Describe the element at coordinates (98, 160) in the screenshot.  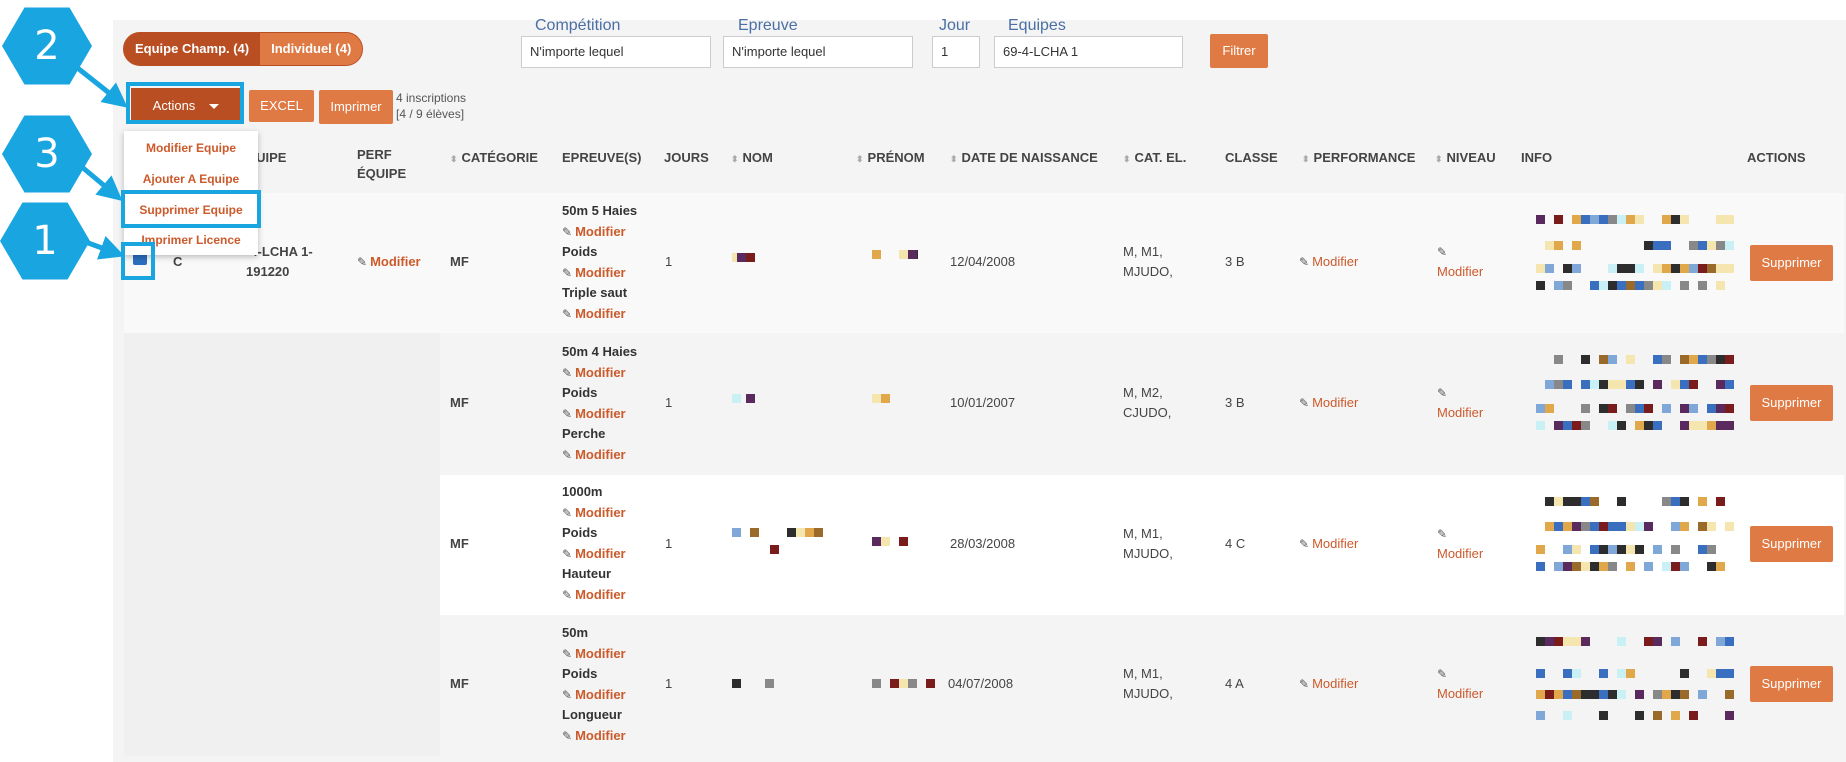
I see `annotation-arrows` at that location.